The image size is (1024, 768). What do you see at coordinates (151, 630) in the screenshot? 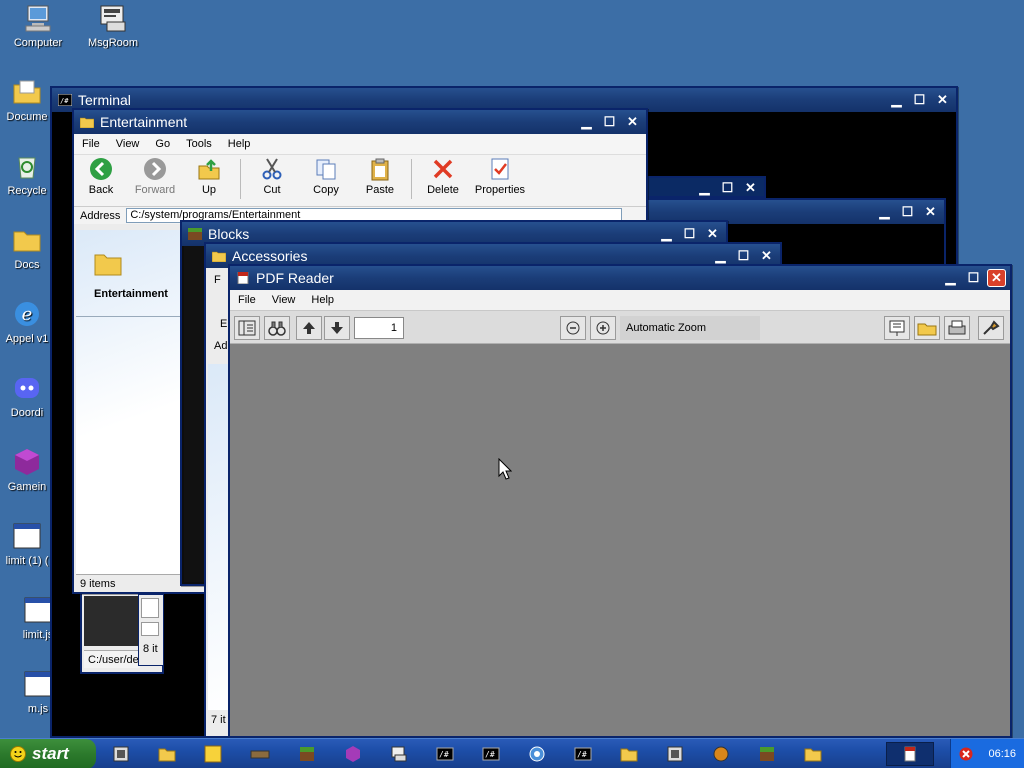
I see `background-explorer-window: 8 it` at bounding box center [151, 630].